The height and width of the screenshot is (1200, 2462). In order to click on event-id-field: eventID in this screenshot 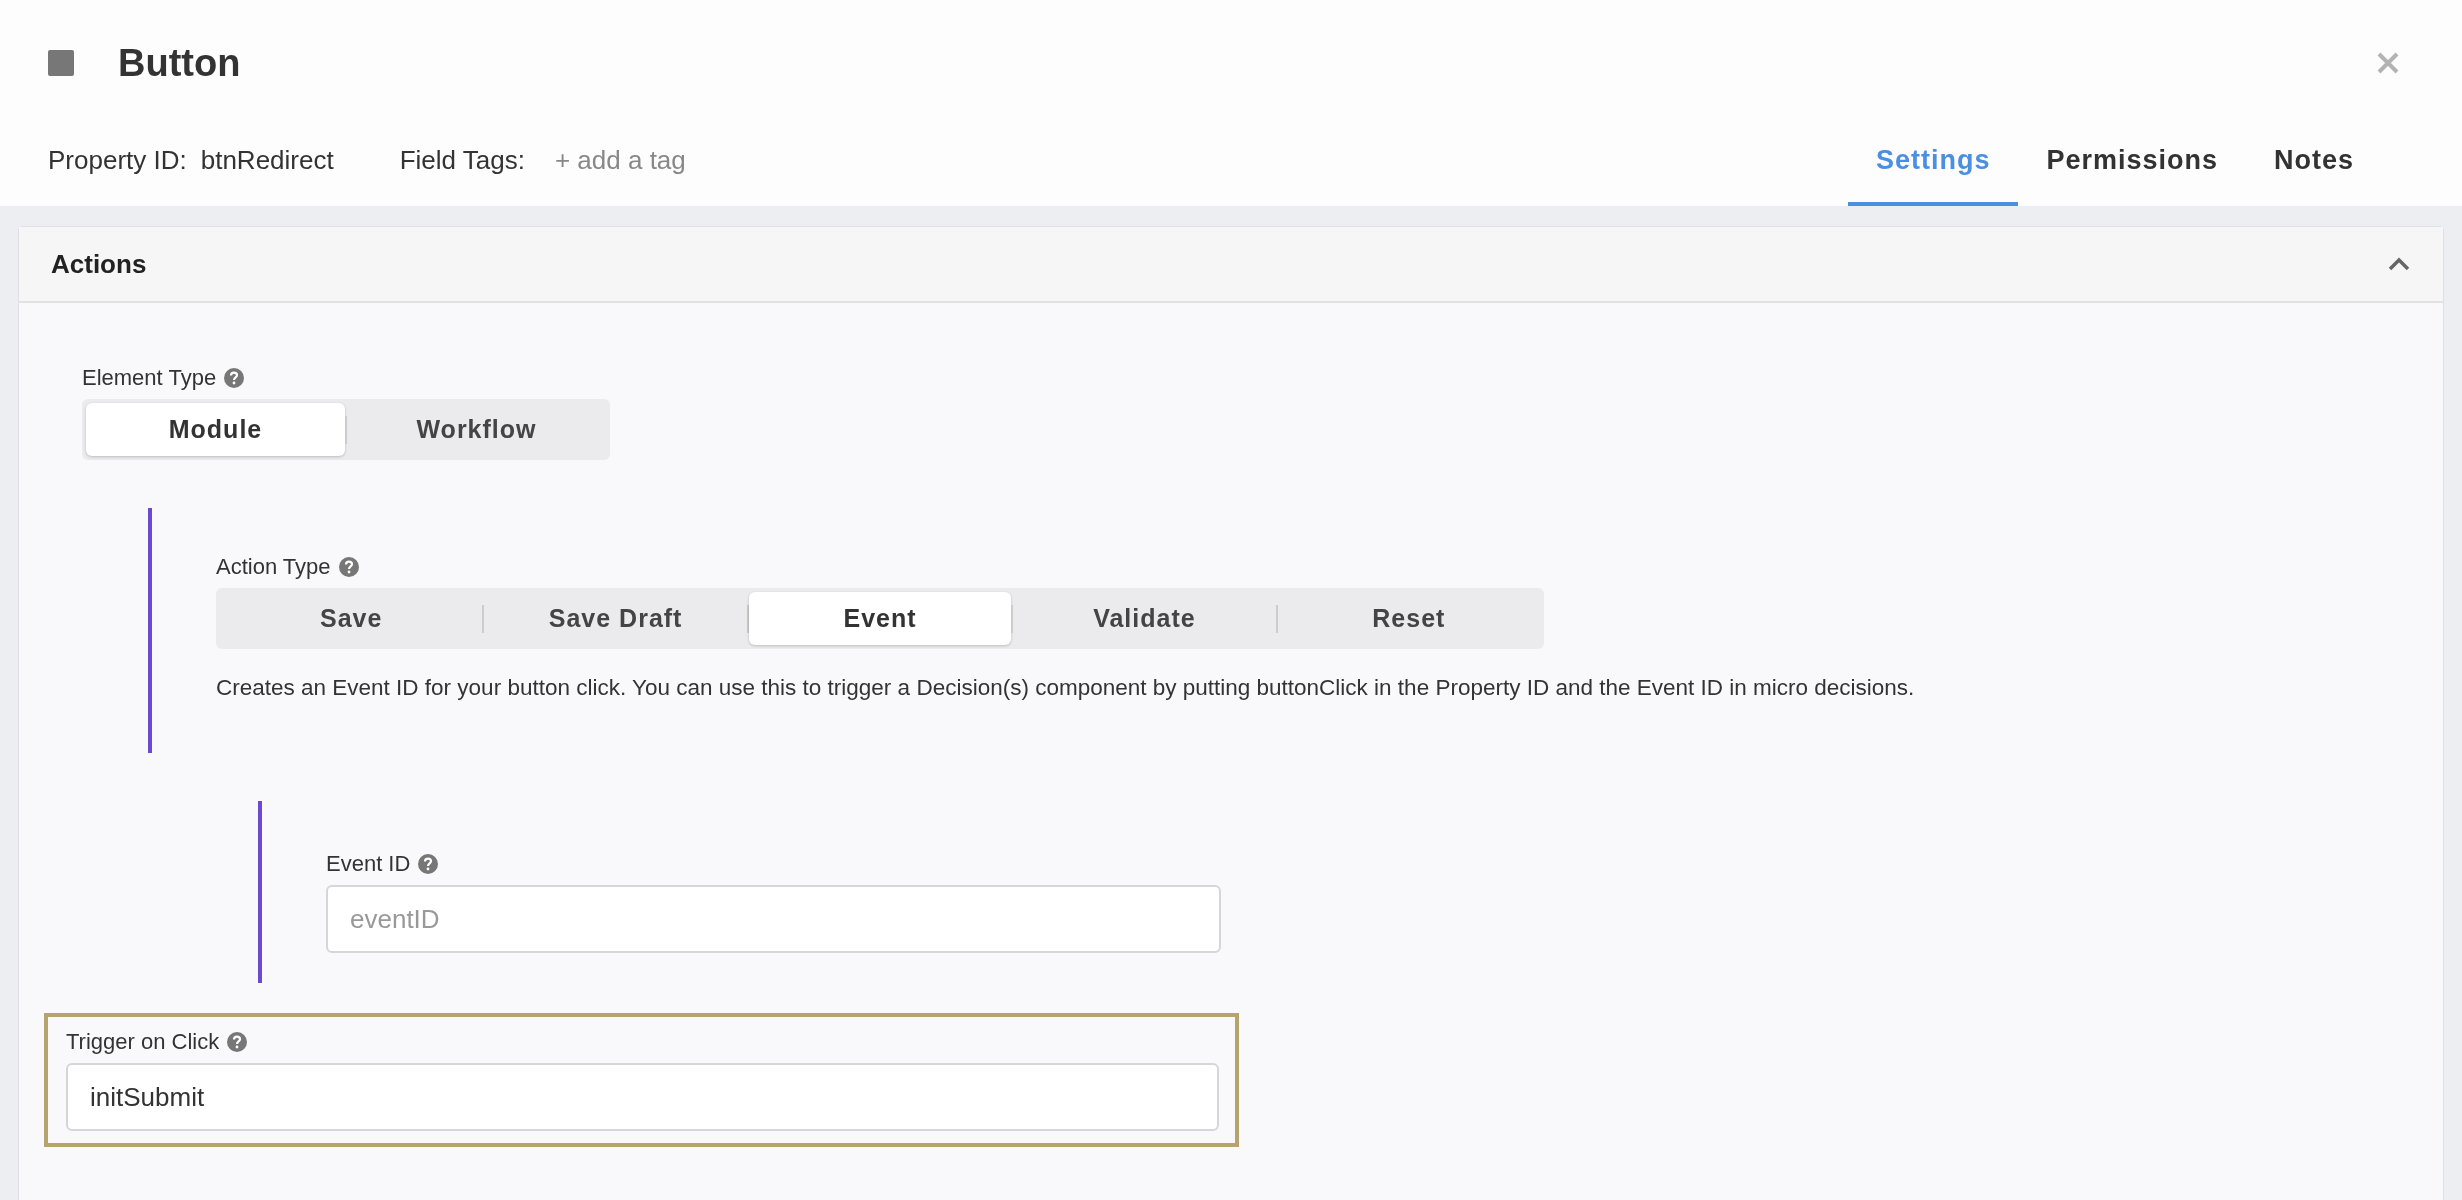, I will do `click(773, 919)`.